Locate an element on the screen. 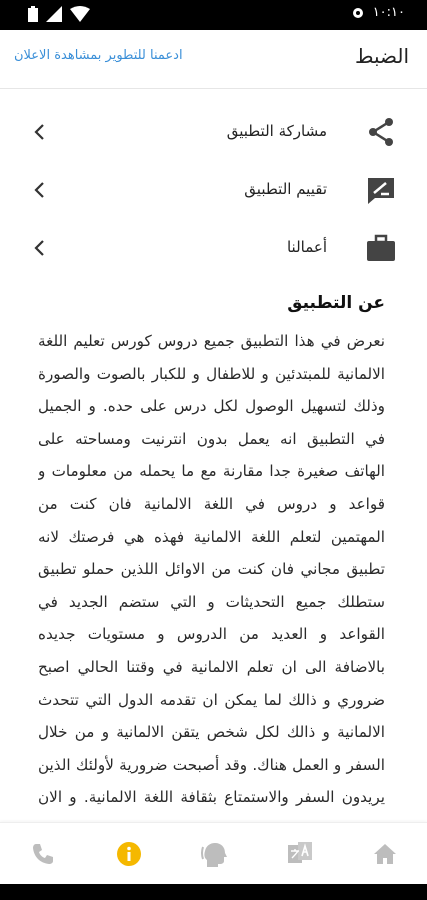 The height and width of the screenshot is (900, 427). home-icon is located at coordinates (385, 854).